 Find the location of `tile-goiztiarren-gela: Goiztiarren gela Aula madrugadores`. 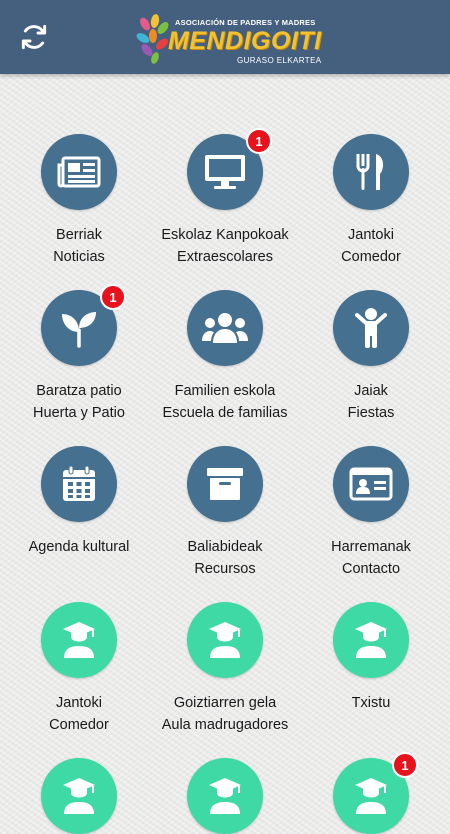

tile-goiztiarren-gela: Goiztiarren gela Aula madrugadores is located at coordinates (225, 669).